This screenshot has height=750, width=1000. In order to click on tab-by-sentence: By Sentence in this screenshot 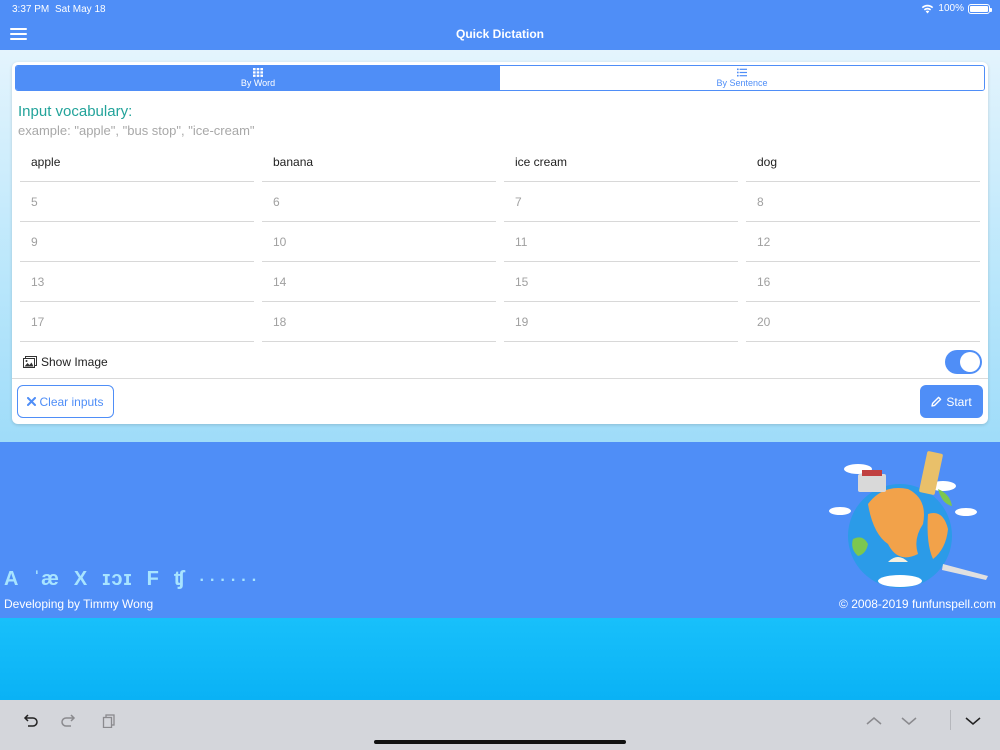, I will do `click(742, 78)`.